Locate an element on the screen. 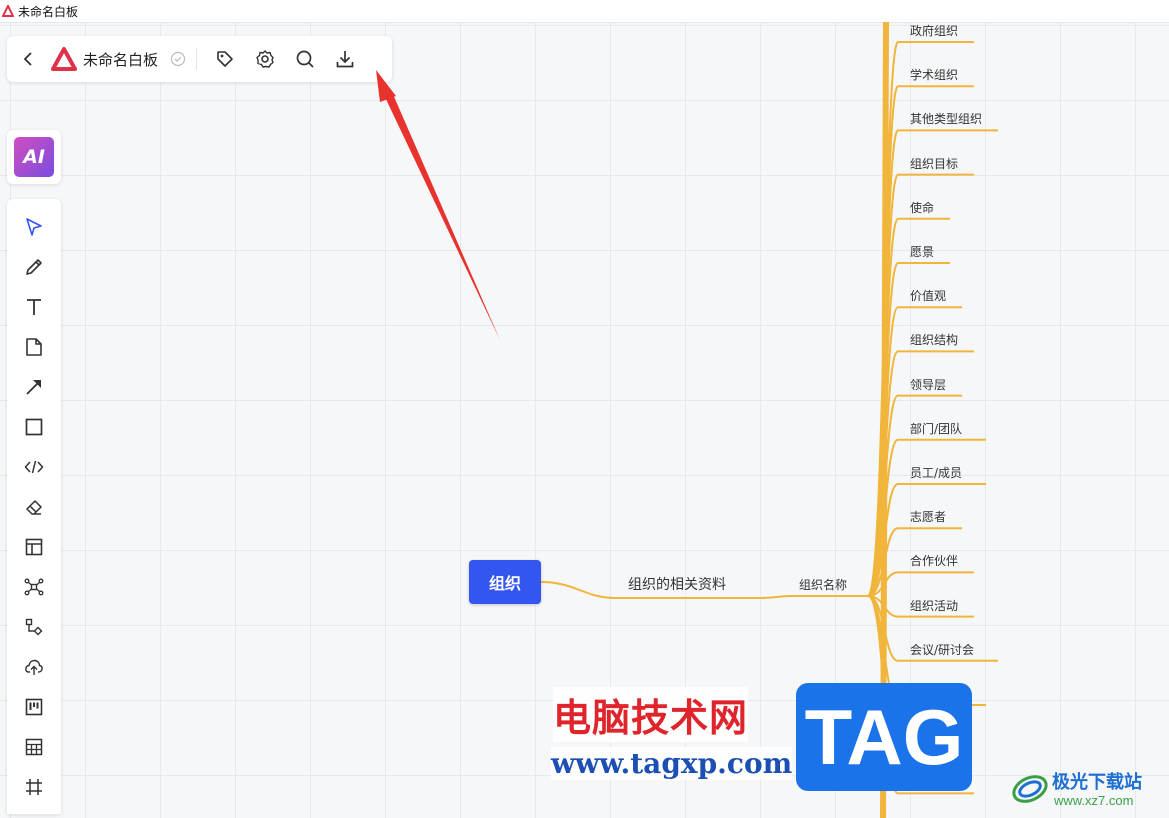 The width and height of the screenshot is (1169, 818). eraser-tool is located at coordinates (34, 507).